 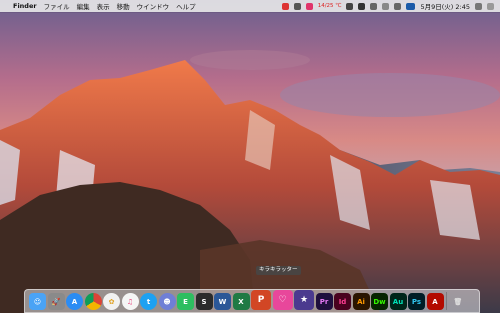 I want to click on sublime-icon: S, so click(x=204, y=301).